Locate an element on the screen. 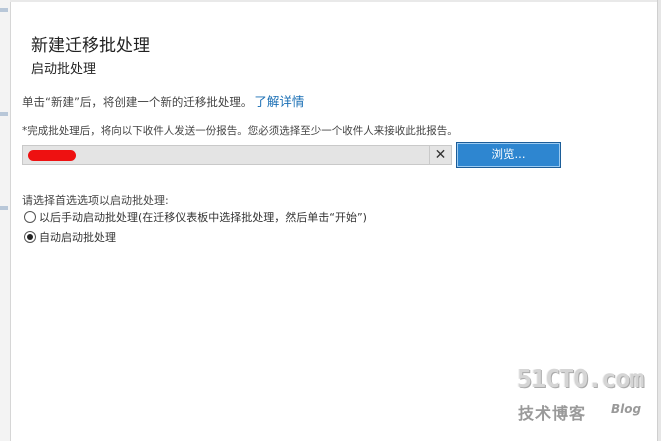 The image size is (661, 441). dialog-title: 新建迁移批处理 is located at coordinates (90, 46).